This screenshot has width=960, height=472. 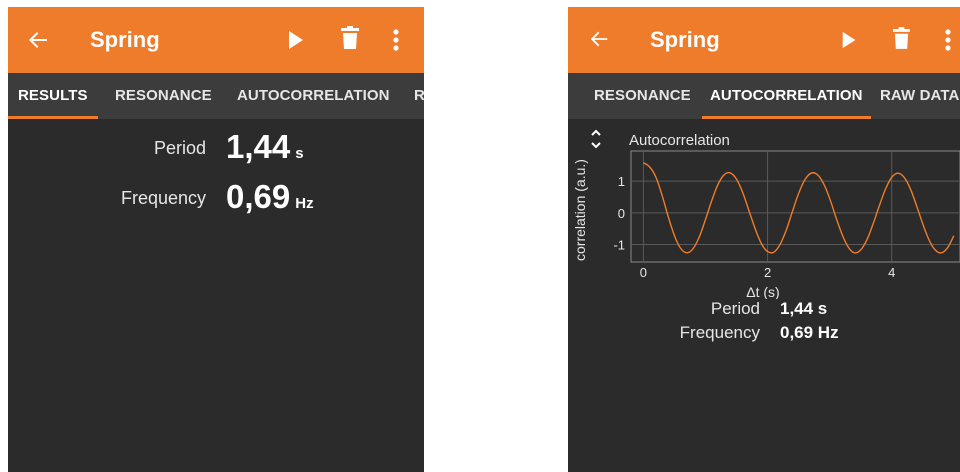 I want to click on y-tick-label: -1, so click(x=619, y=245).